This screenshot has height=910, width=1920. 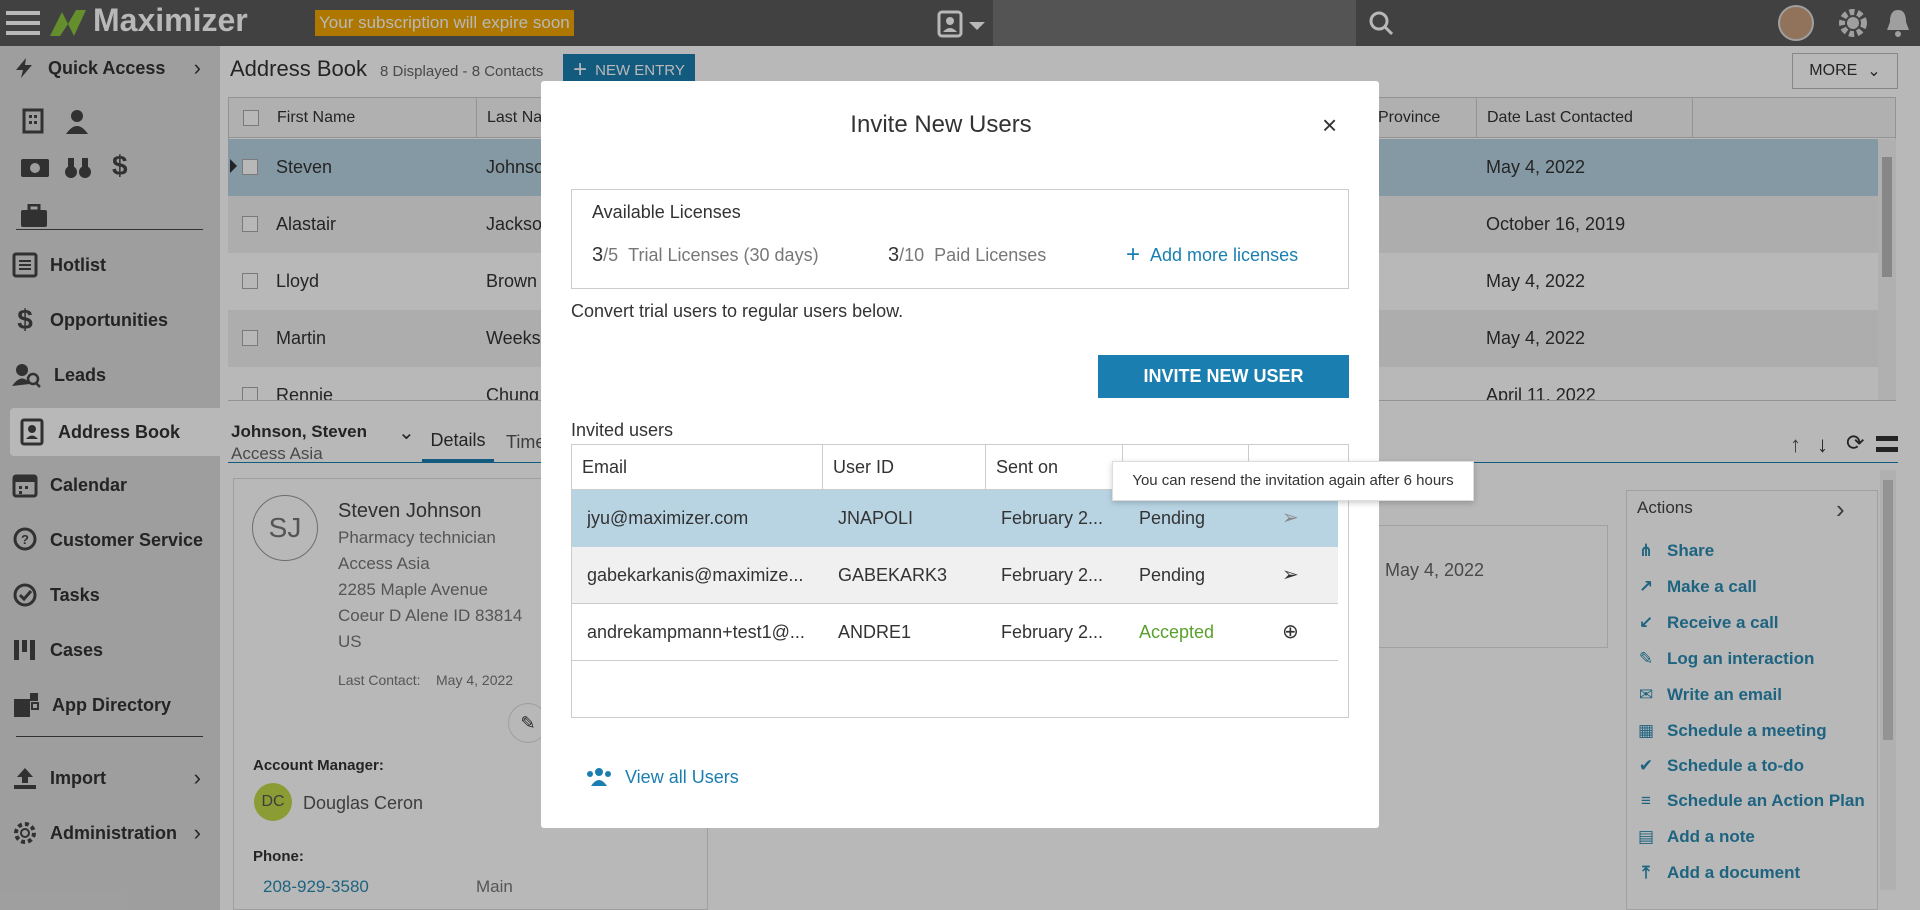 I want to click on add-licenses-label: Add more licenses, so click(x=1224, y=254).